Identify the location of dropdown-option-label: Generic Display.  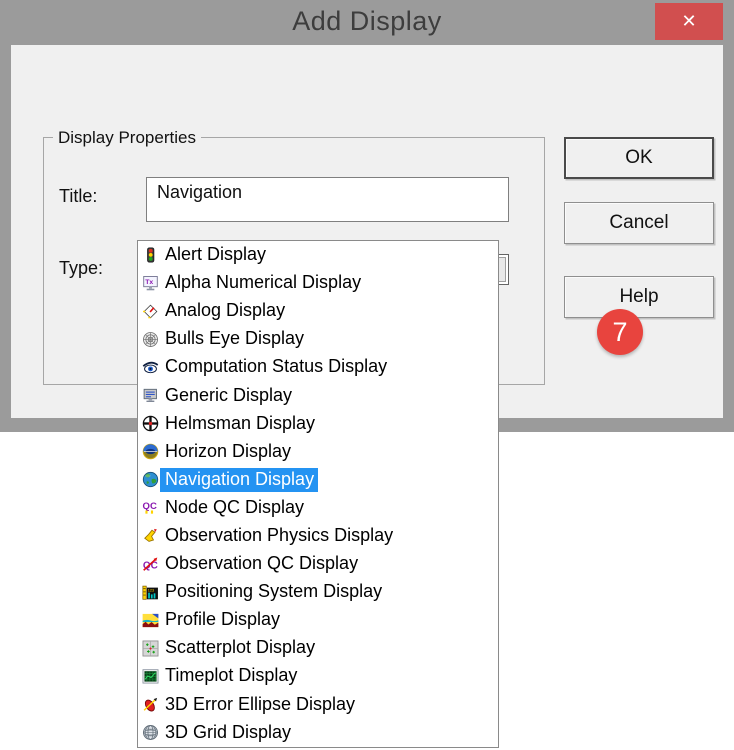
(229, 394).